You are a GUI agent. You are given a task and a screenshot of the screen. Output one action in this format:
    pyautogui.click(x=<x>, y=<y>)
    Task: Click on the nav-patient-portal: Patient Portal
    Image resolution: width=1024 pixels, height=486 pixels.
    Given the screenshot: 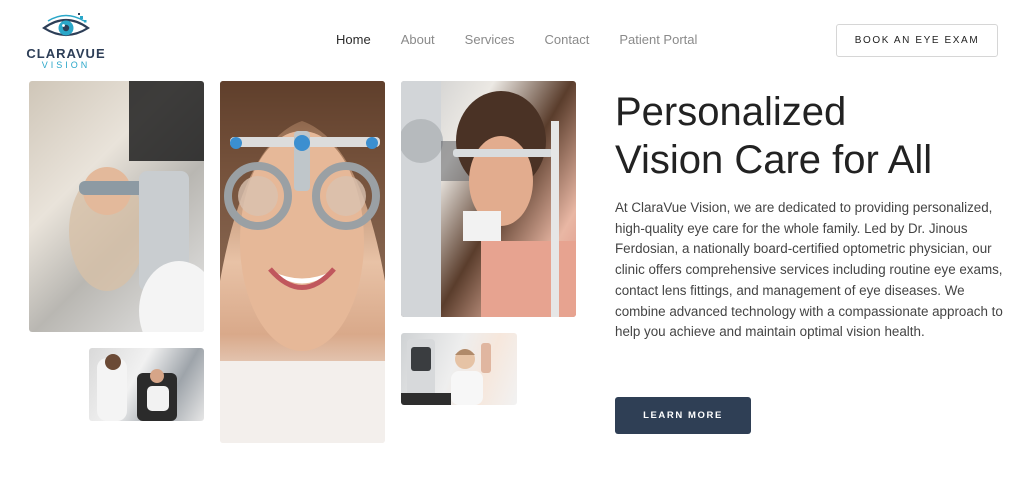 What is the action you would take?
    pyautogui.click(x=658, y=39)
    